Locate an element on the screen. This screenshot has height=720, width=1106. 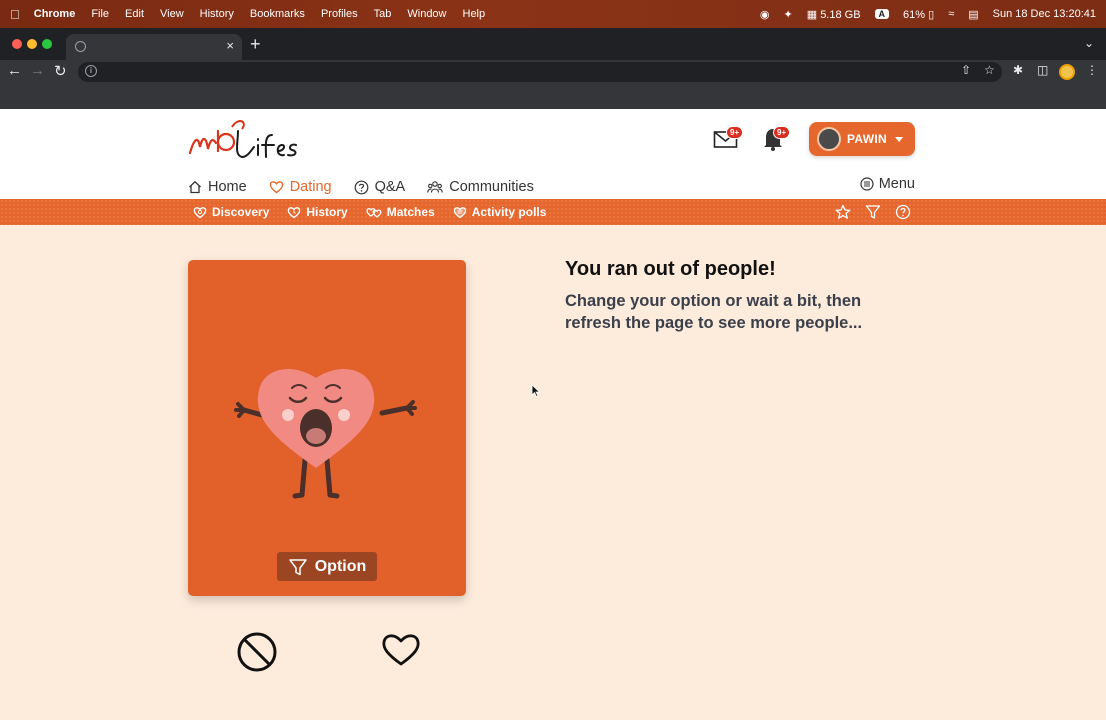
nav-item-home: Home is located at coordinates (217, 187).